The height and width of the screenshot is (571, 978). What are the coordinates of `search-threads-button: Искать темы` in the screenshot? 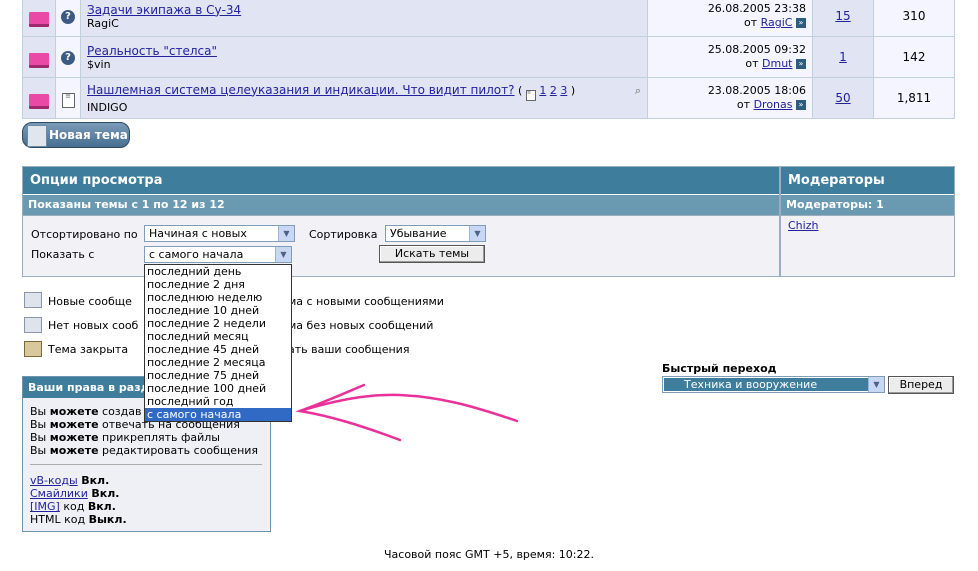 It's located at (432, 254).